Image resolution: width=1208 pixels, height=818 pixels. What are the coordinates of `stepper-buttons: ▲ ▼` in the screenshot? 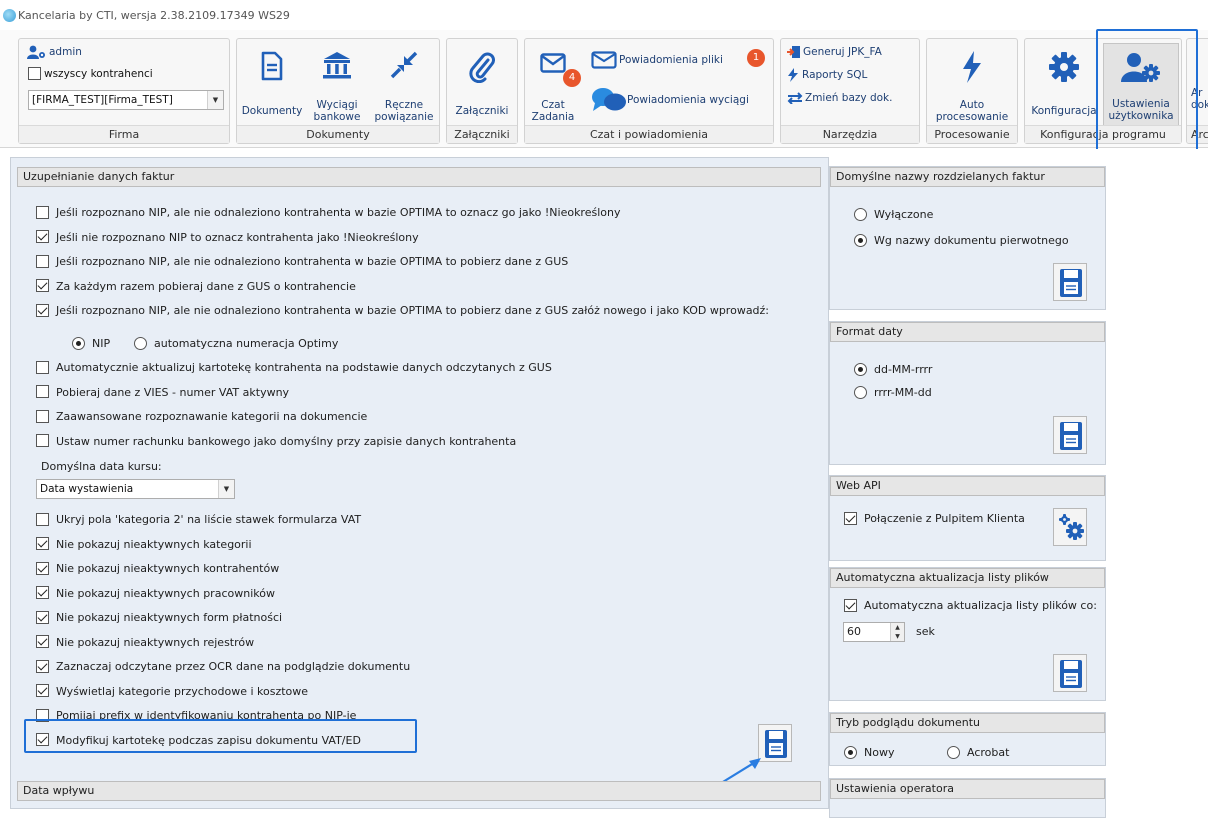 It's located at (897, 632).